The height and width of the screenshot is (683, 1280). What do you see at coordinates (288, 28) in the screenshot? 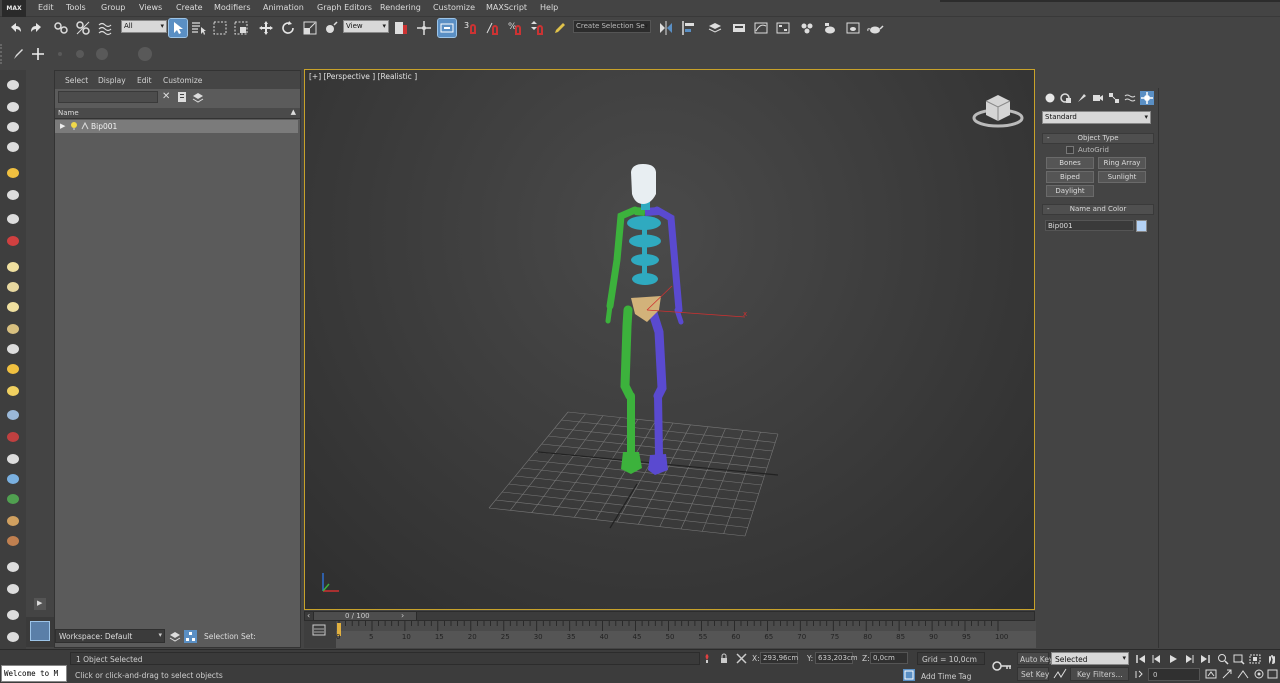
I see `rotate-button` at bounding box center [288, 28].